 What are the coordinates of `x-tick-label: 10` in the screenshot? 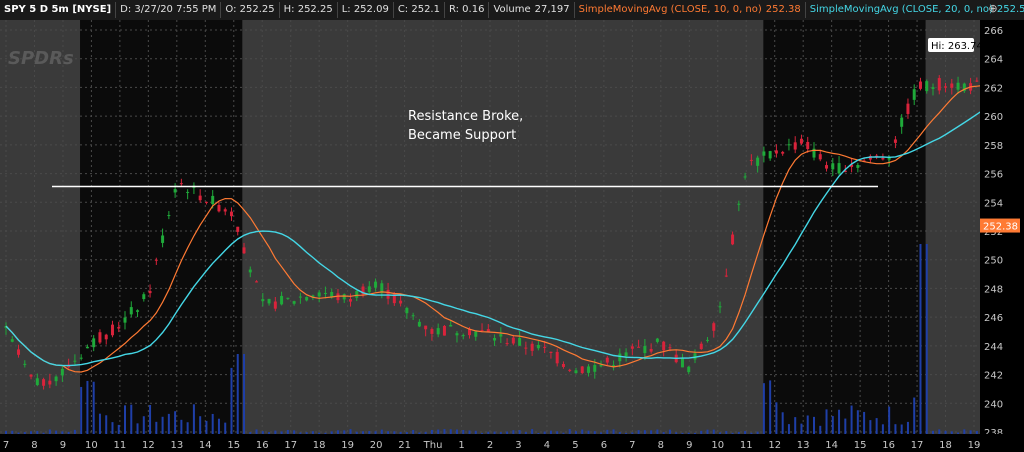 It's located at (91, 445).